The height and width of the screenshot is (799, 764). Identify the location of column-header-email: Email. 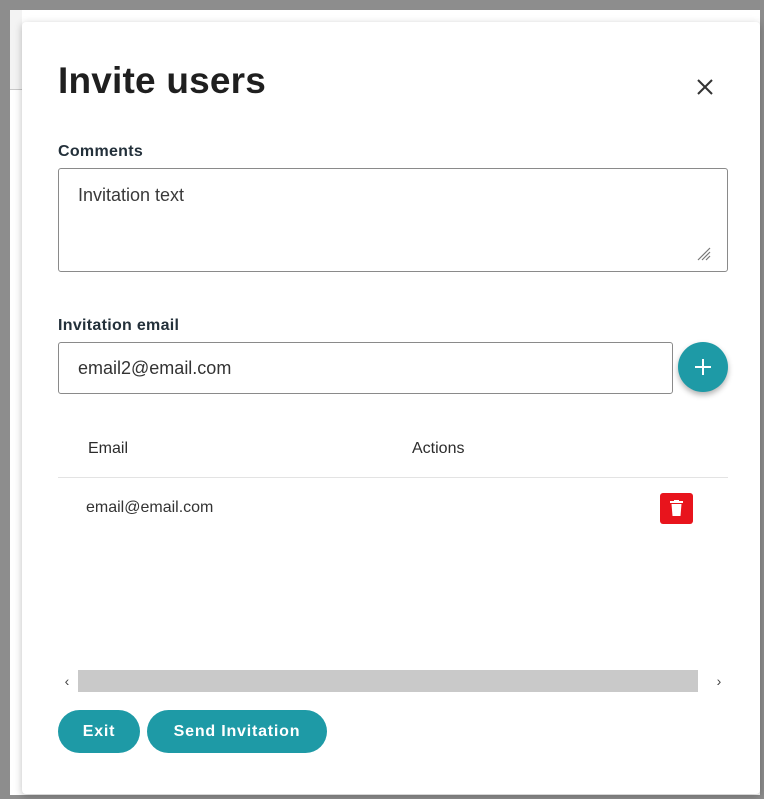
(108, 448).